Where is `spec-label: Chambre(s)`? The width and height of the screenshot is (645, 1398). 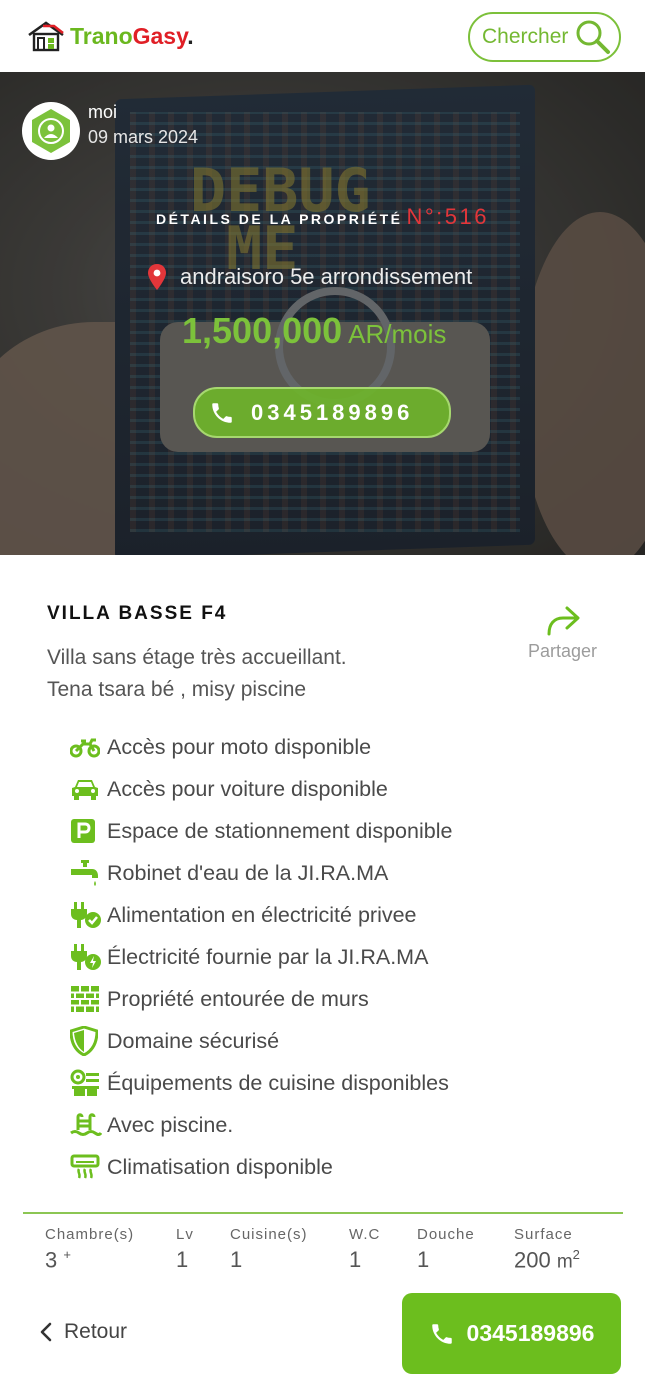 spec-label: Chambre(s) is located at coordinates (90, 1234).